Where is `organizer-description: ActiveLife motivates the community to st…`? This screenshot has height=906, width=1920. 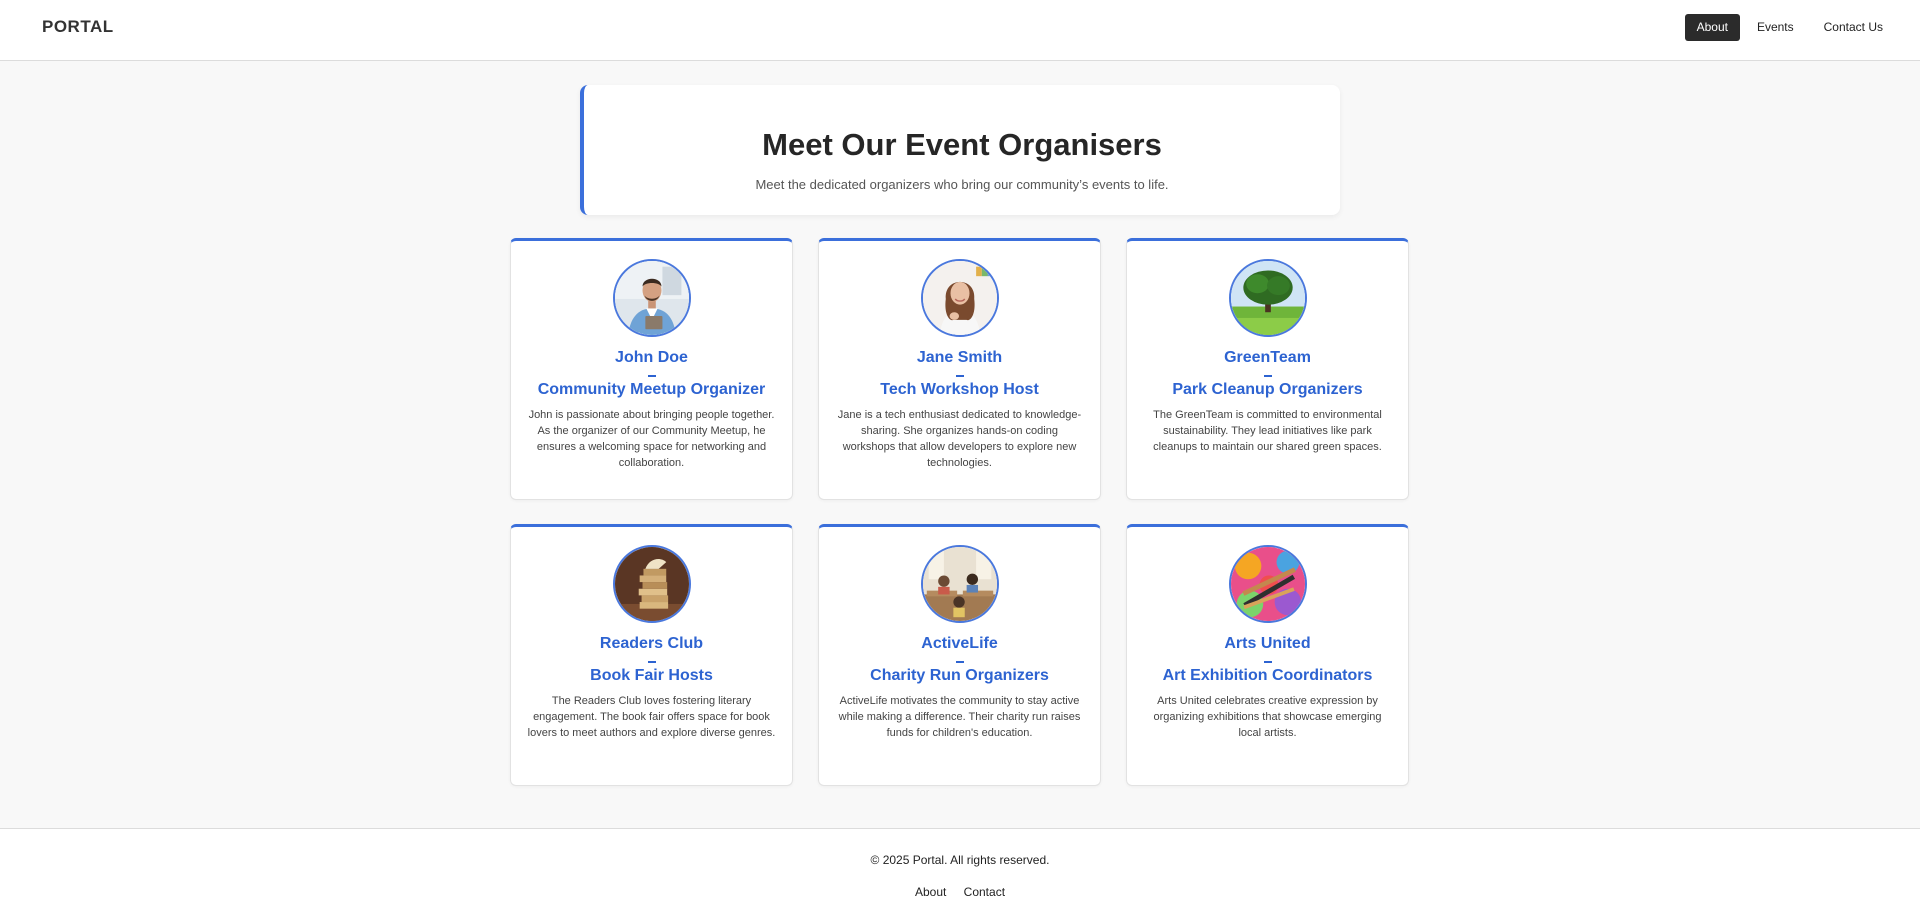 organizer-description: ActiveLife motivates the community to st… is located at coordinates (959, 717).